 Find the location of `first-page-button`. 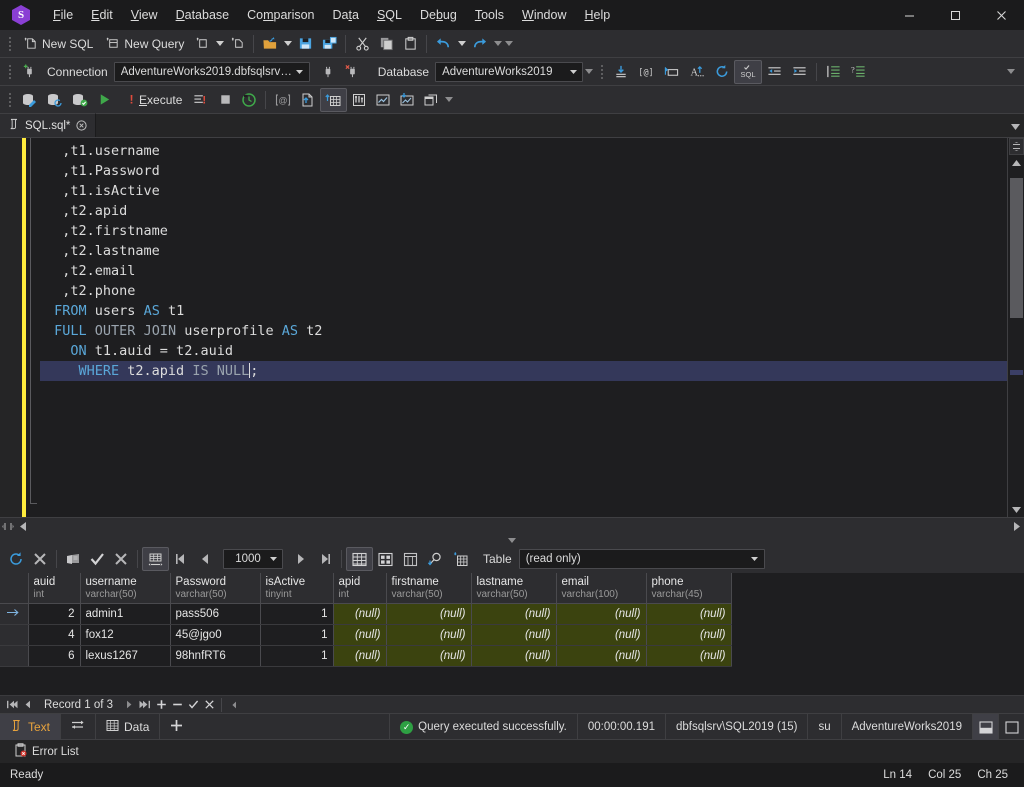

first-page-button is located at coordinates (181, 559).